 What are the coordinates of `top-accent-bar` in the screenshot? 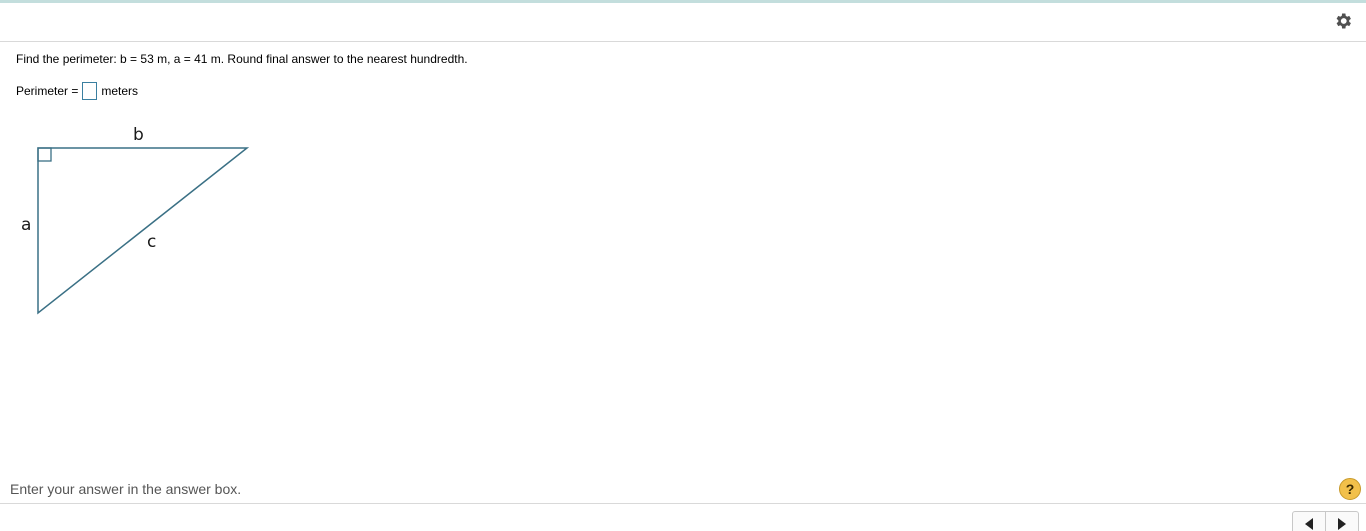 It's located at (683, 1).